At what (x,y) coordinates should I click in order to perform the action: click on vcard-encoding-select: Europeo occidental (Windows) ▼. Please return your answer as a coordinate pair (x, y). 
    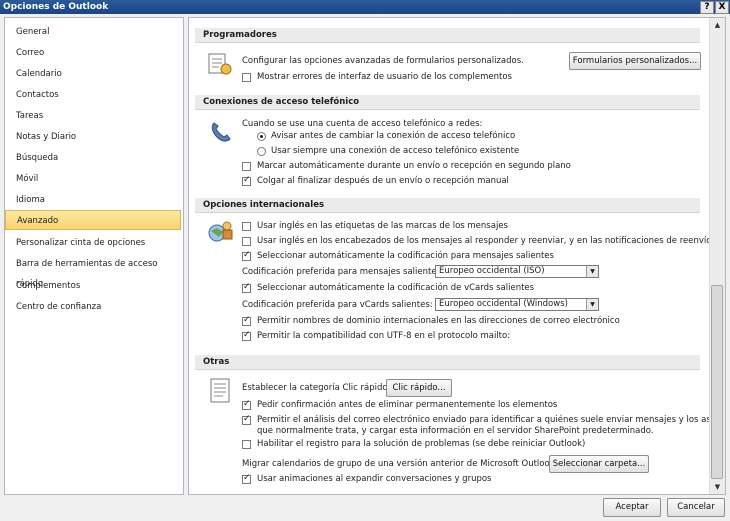
    Looking at the image, I should click on (517, 304).